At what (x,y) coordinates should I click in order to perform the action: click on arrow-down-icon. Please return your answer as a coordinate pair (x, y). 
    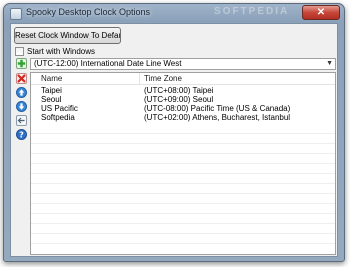
    Looking at the image, I should click on (21, 106).